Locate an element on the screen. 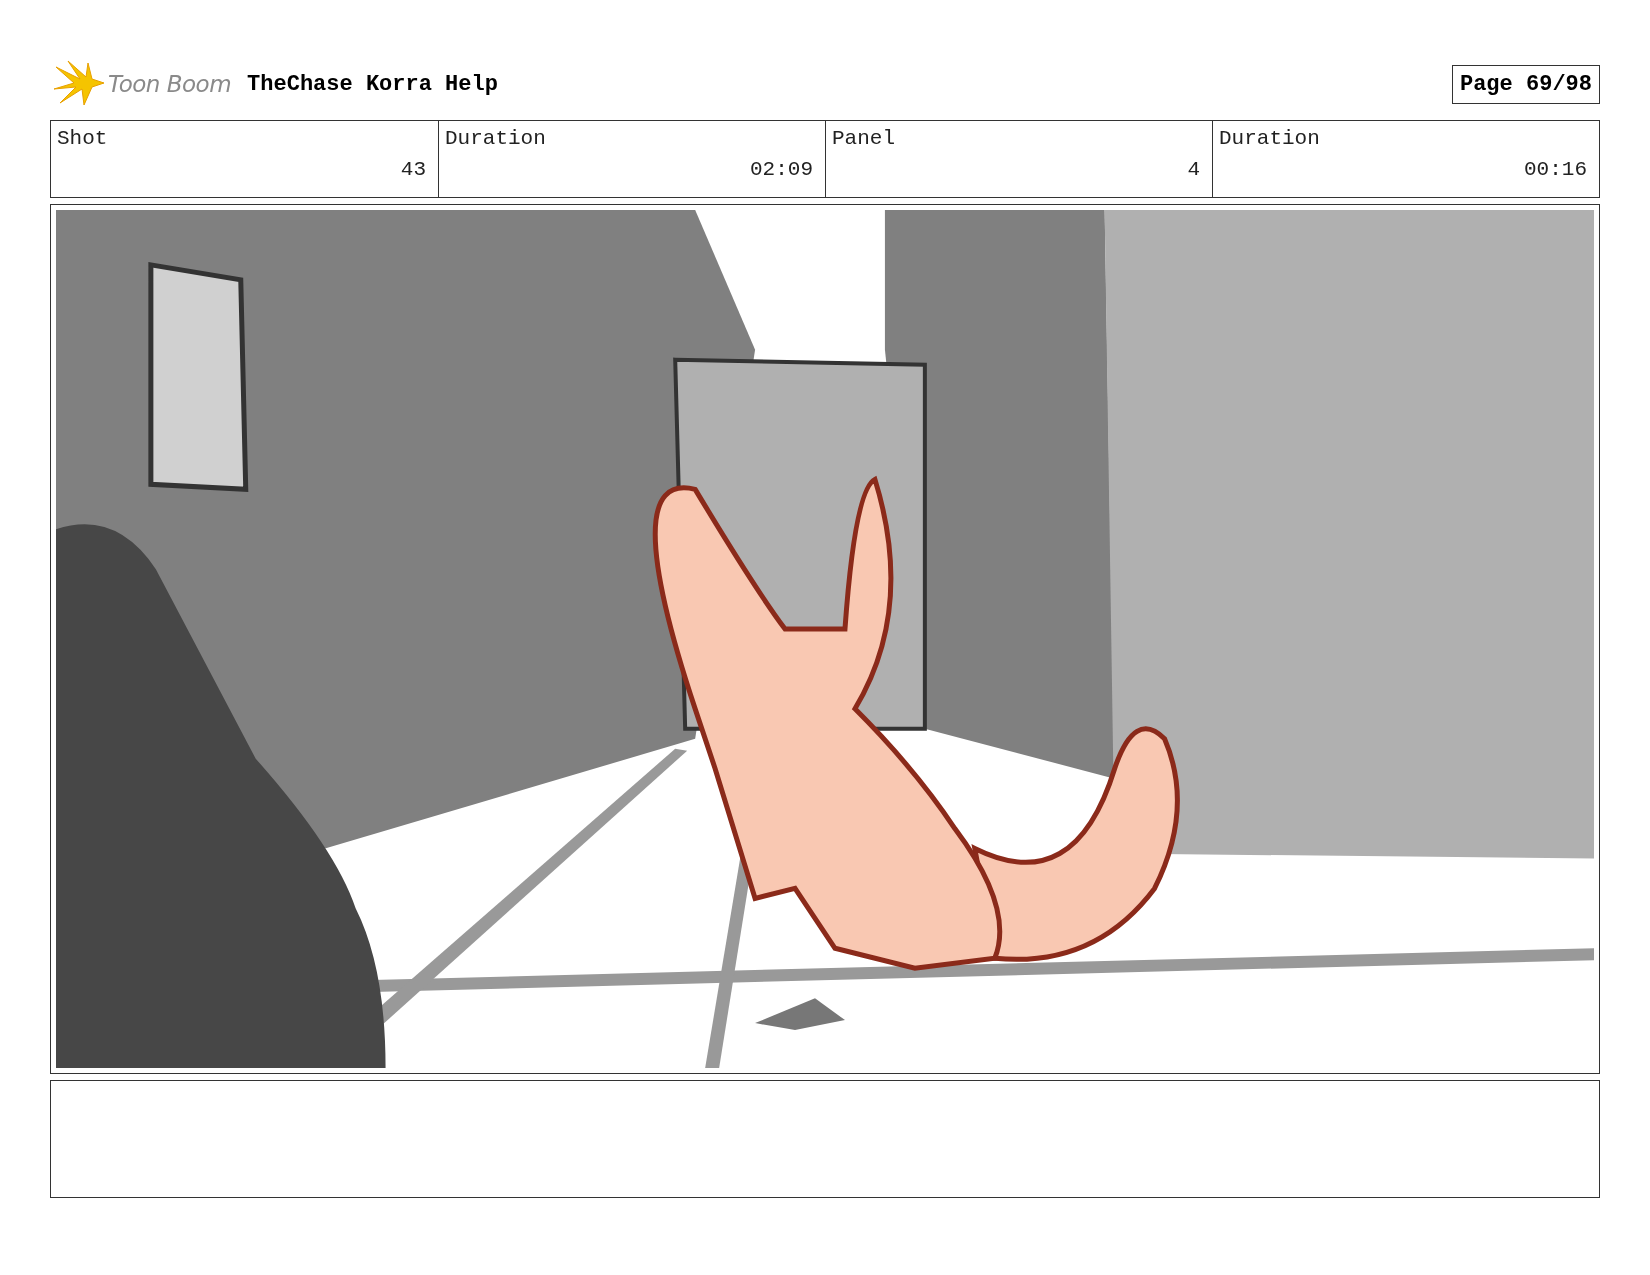  field-value: 43 is located at coordinates (413, 169).